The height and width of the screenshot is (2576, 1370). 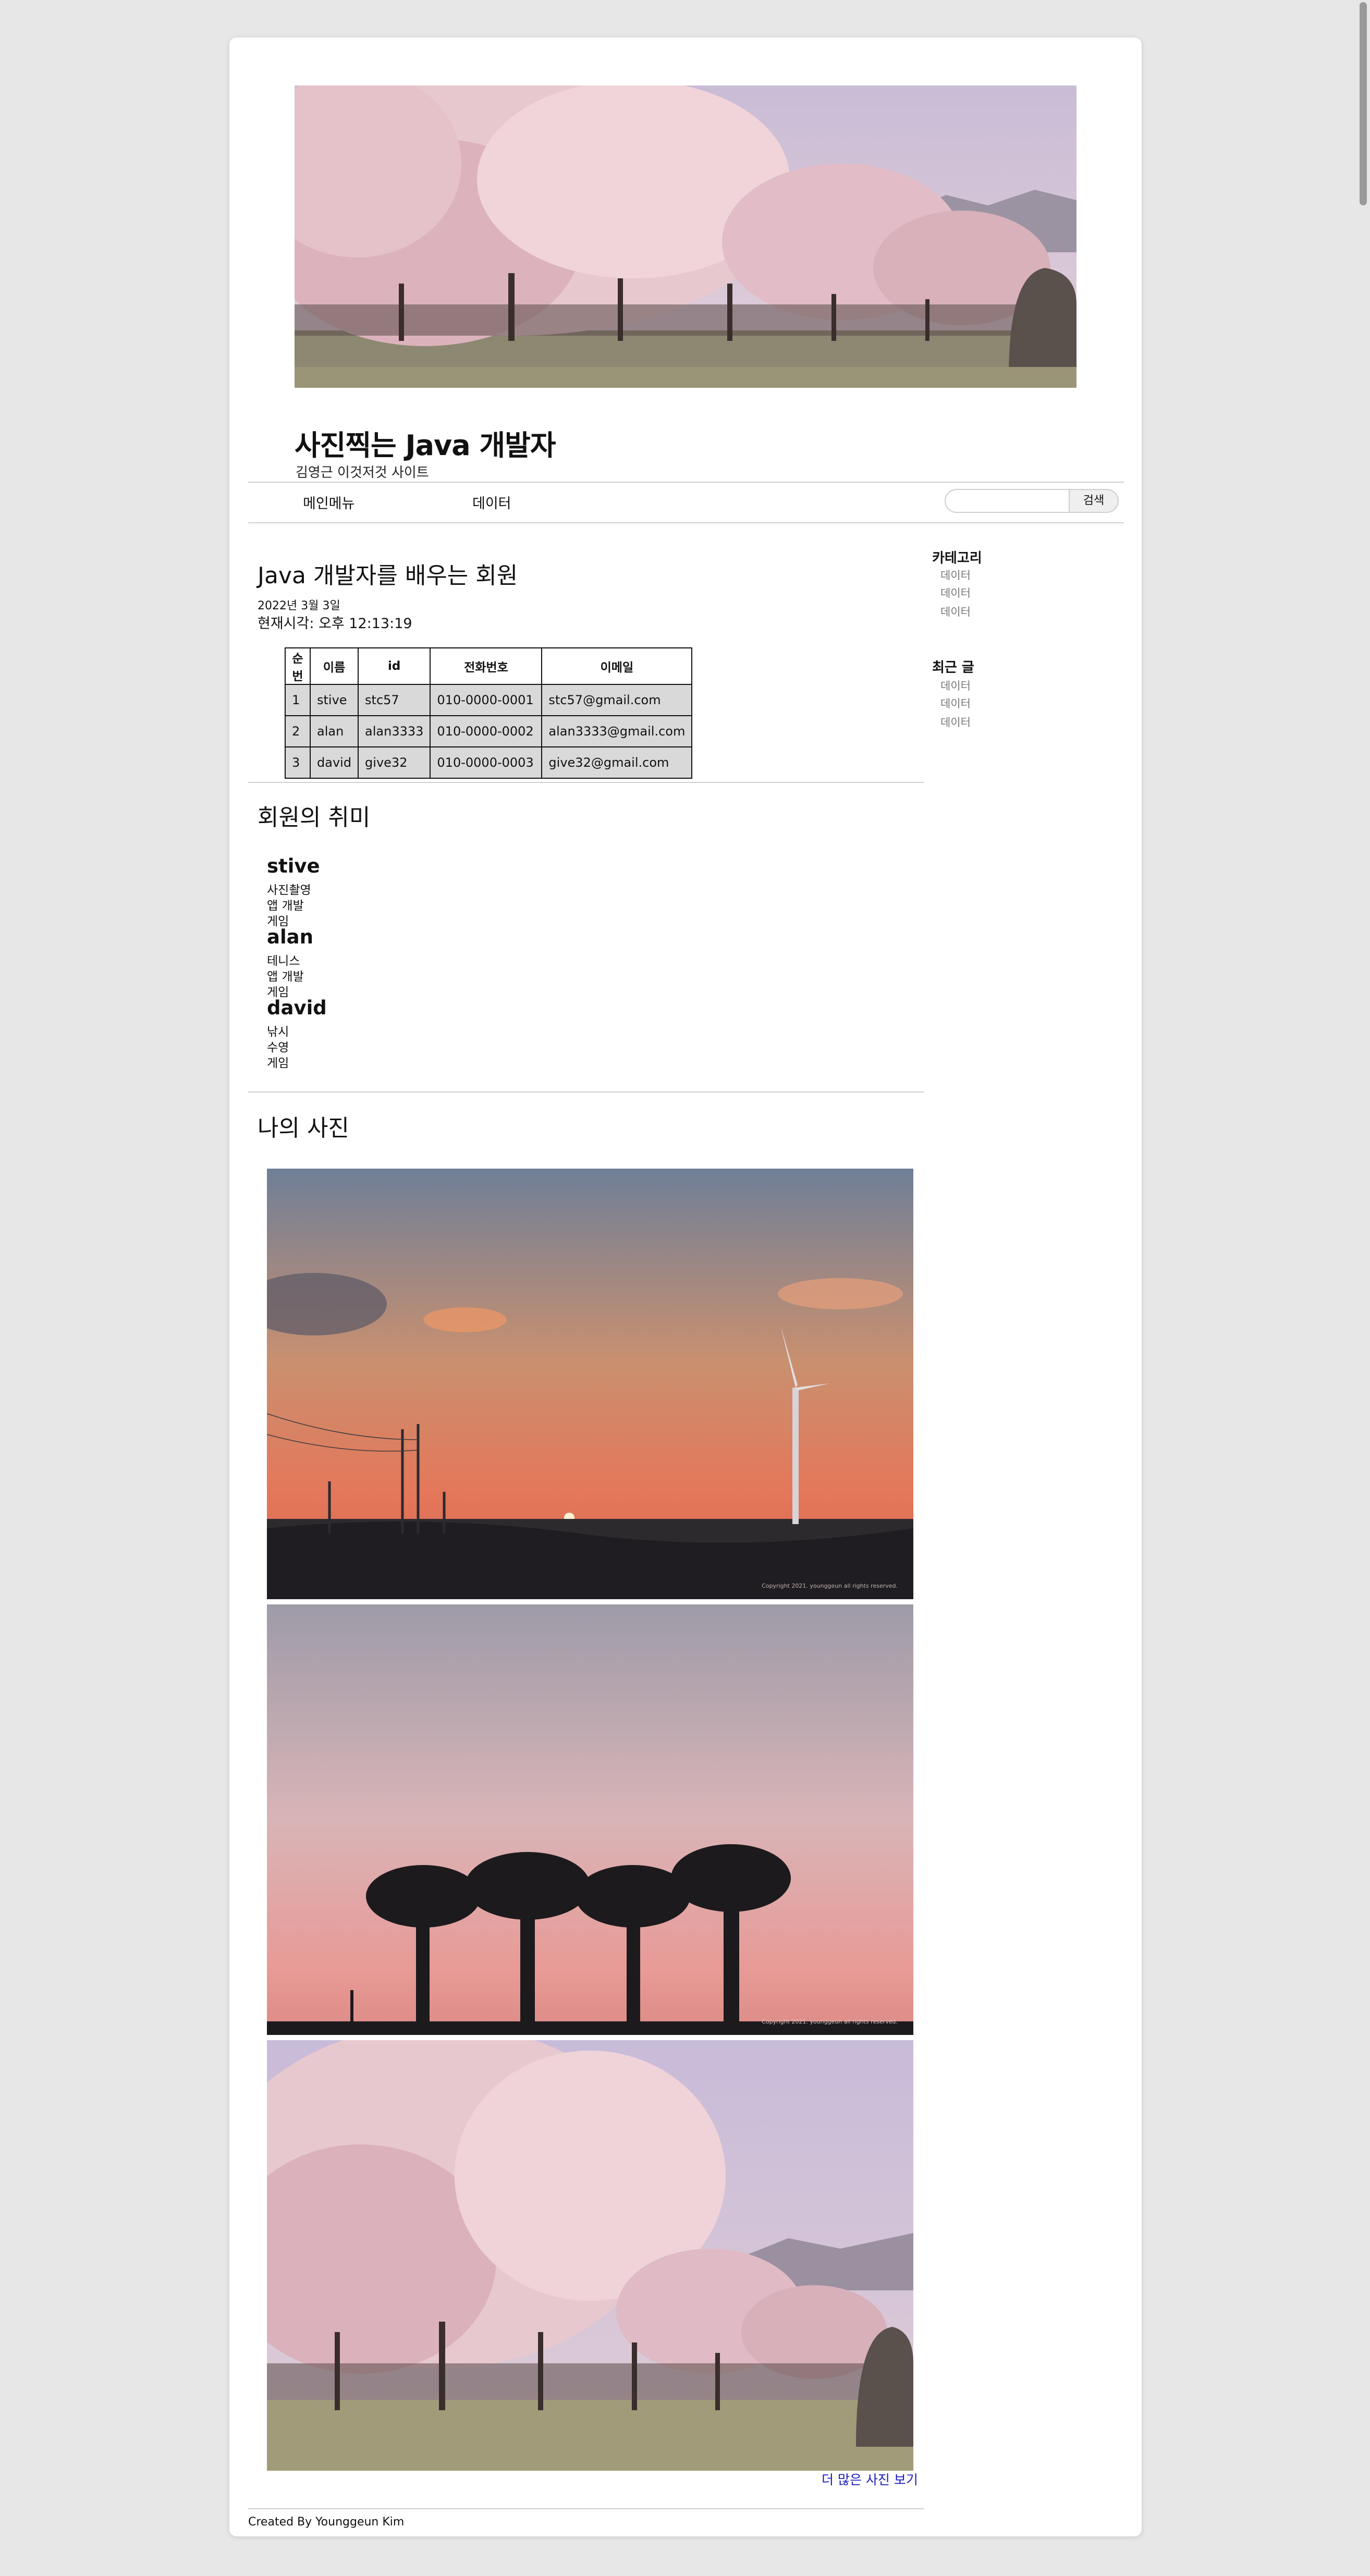 I want to click on column-header: 이름, so click(x=334, y=666).